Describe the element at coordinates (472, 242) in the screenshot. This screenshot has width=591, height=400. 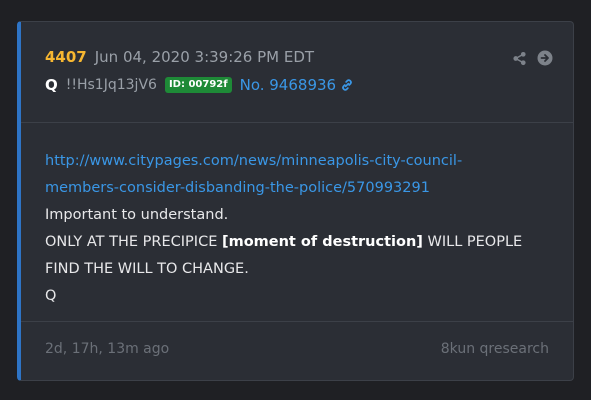
I see `body-text: WILL PEOPLE` at that location.